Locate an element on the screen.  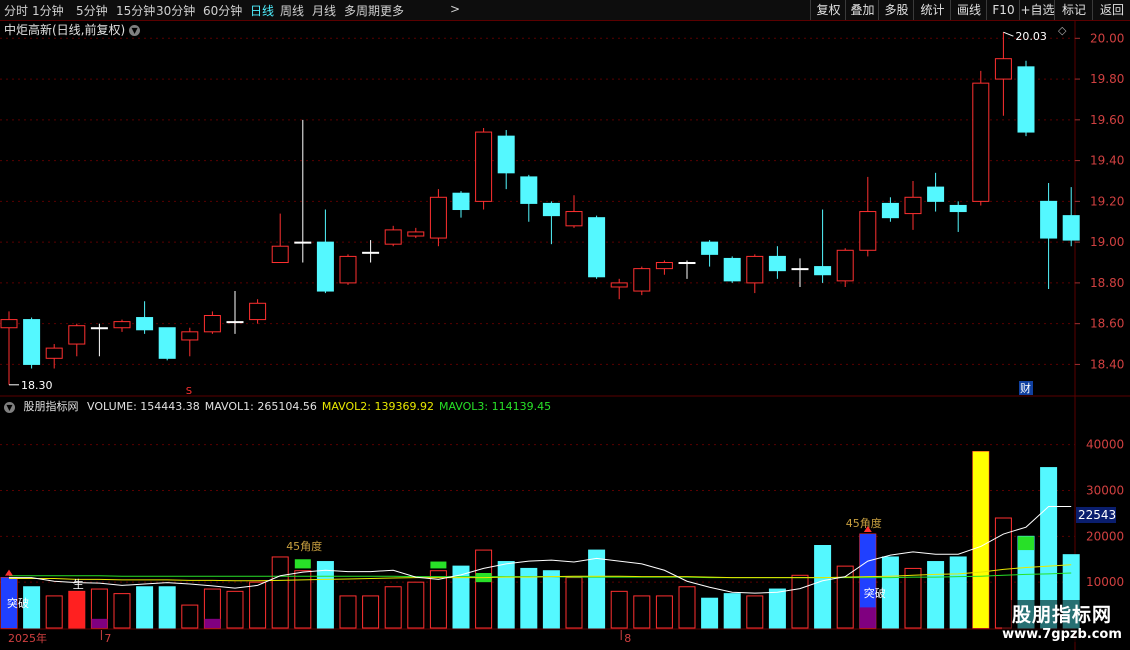
chevron-down-icon: ▼ is located at coordinates (9, 407).